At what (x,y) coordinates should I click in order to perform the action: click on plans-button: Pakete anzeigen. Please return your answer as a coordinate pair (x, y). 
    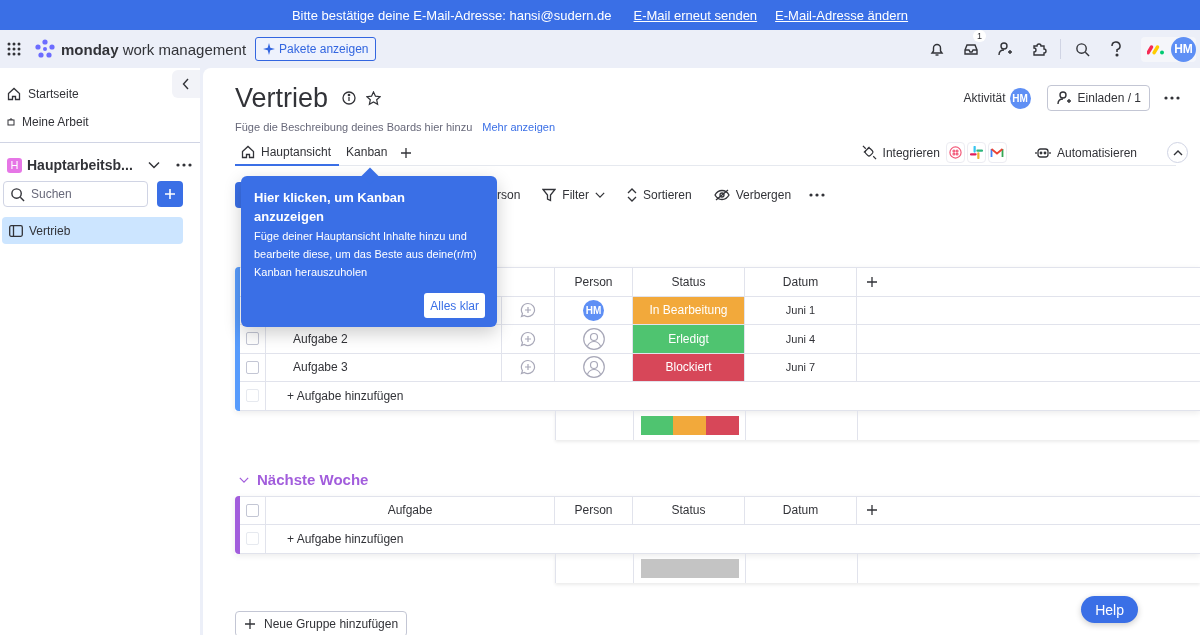
    Looking at the image, I should click on (316, 49).